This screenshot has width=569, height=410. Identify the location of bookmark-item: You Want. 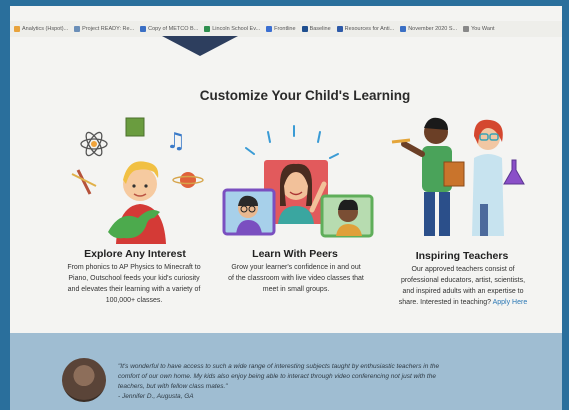
(479, 29).